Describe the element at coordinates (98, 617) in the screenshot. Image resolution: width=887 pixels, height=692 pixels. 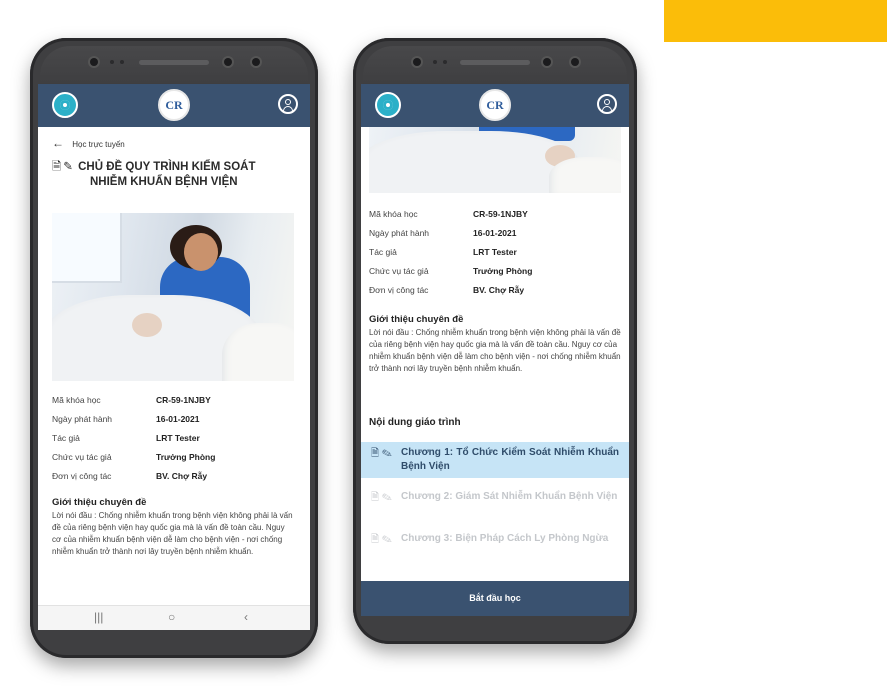
I see `recent-apps-icon: |||` at that location.